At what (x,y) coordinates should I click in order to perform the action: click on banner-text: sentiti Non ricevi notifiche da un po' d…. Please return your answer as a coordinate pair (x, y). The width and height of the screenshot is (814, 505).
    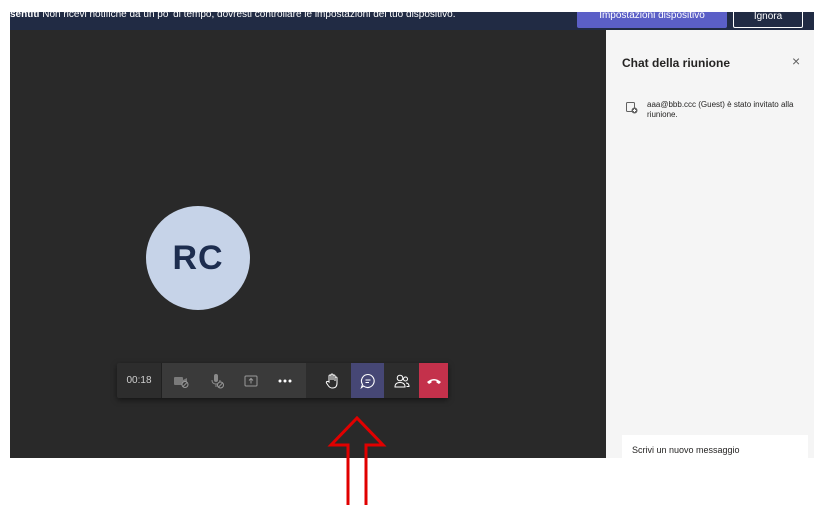
    Looking at the image, I should click on (232, 18).